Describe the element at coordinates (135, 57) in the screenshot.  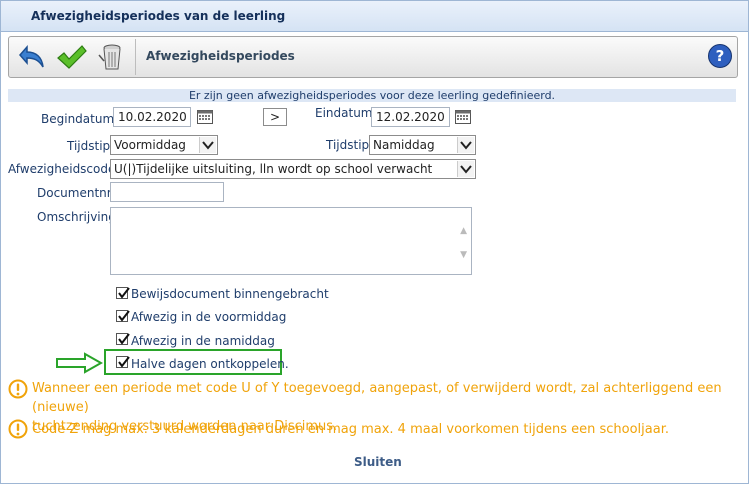
I see `toolbar-separator` at that location.